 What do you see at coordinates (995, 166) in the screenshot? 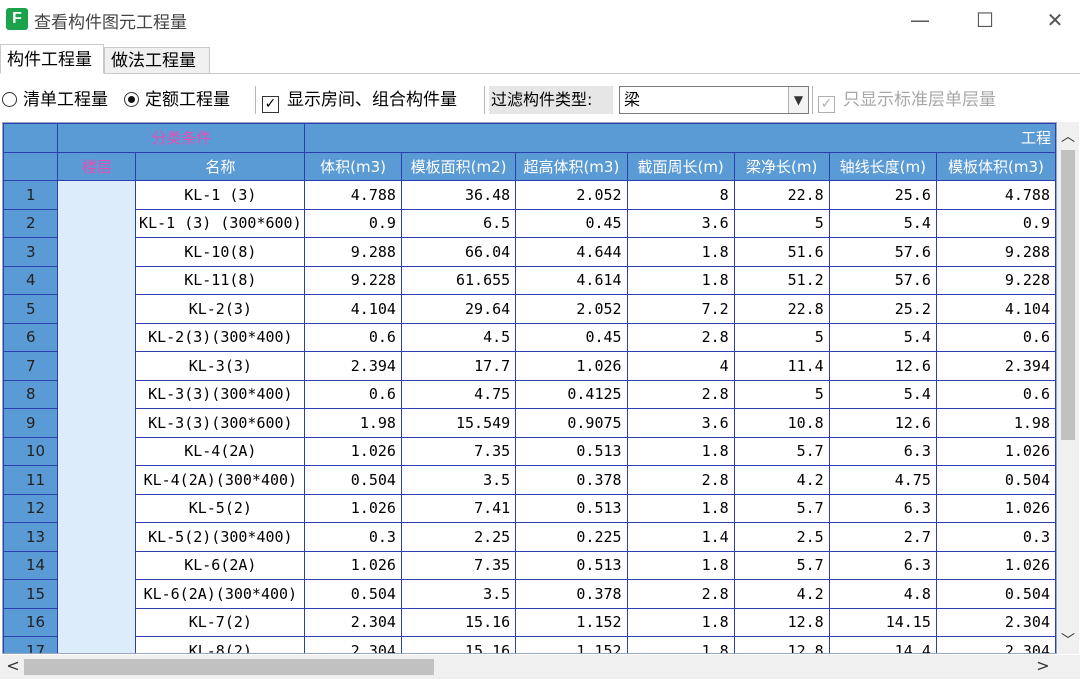
I see `col-header-formwork-volume: 模板体积(m3)` at bounding box center [995, 166].